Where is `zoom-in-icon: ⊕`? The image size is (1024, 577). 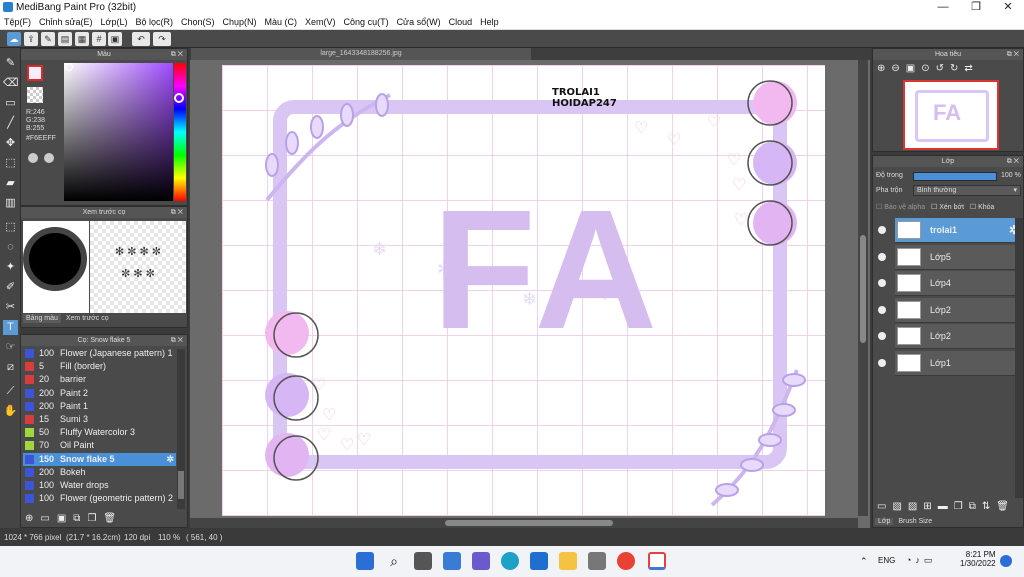 zoom-in-icon: ⊕ is located at coordinates (884, 68).